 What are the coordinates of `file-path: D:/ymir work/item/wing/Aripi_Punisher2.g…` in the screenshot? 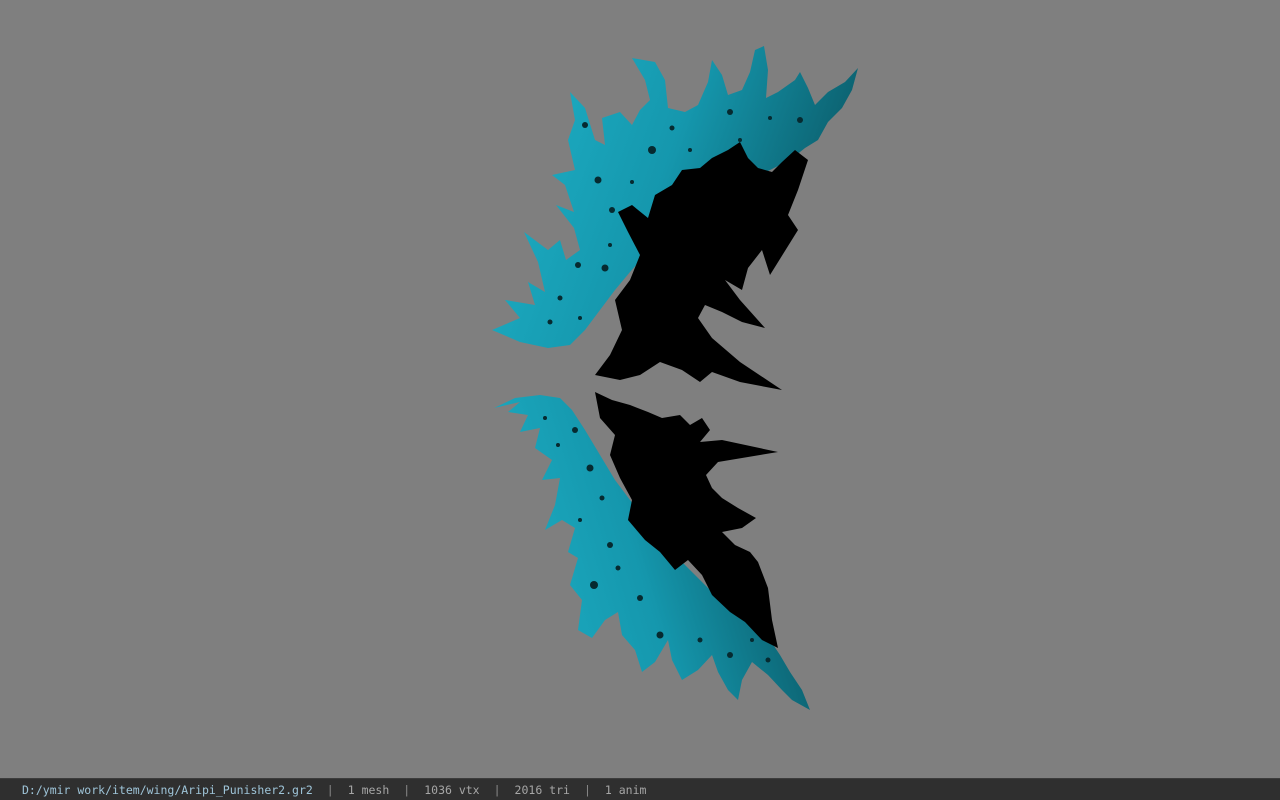 It's located at (167, 789).